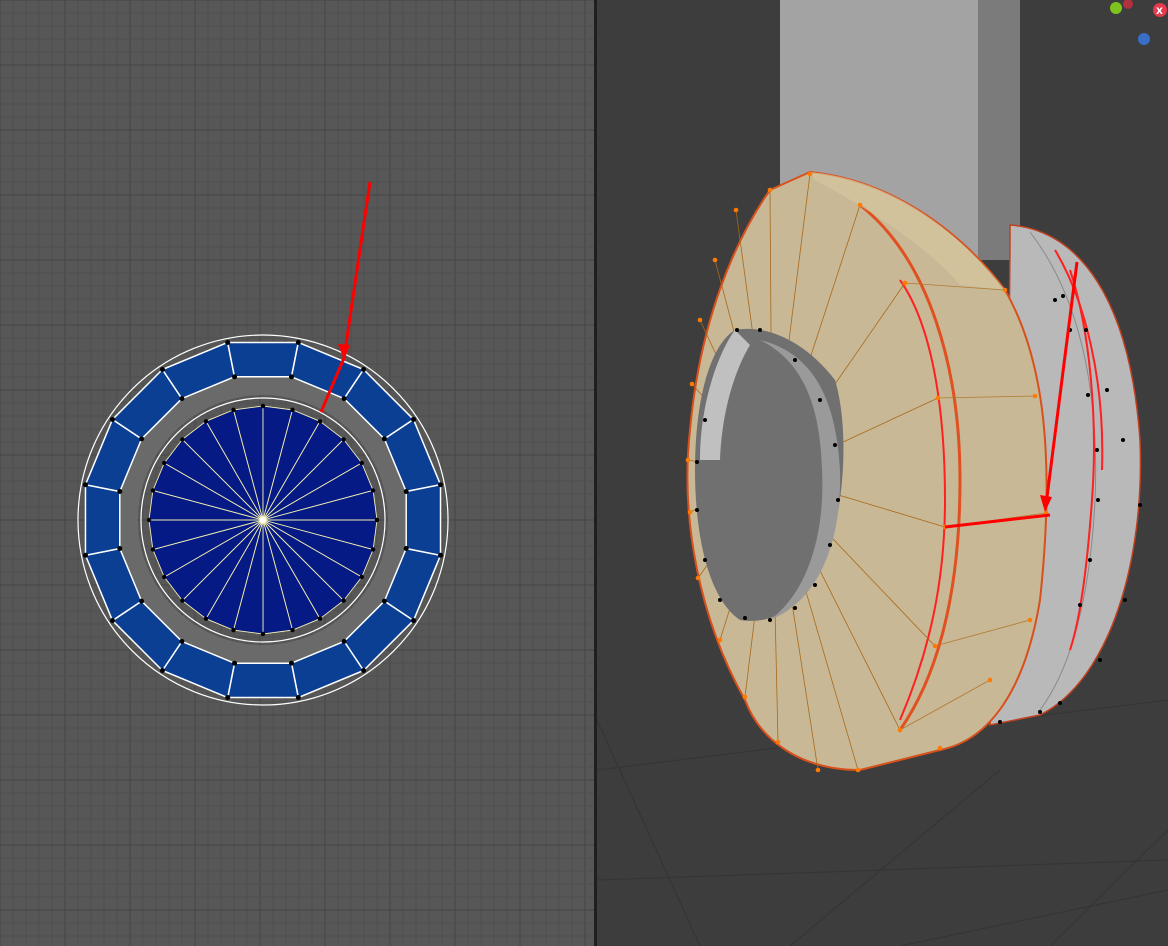 Image resolution: width=1168 pixels, height=946 pixels. I want to click on gizmo-z-axis, so click(1144, 39).